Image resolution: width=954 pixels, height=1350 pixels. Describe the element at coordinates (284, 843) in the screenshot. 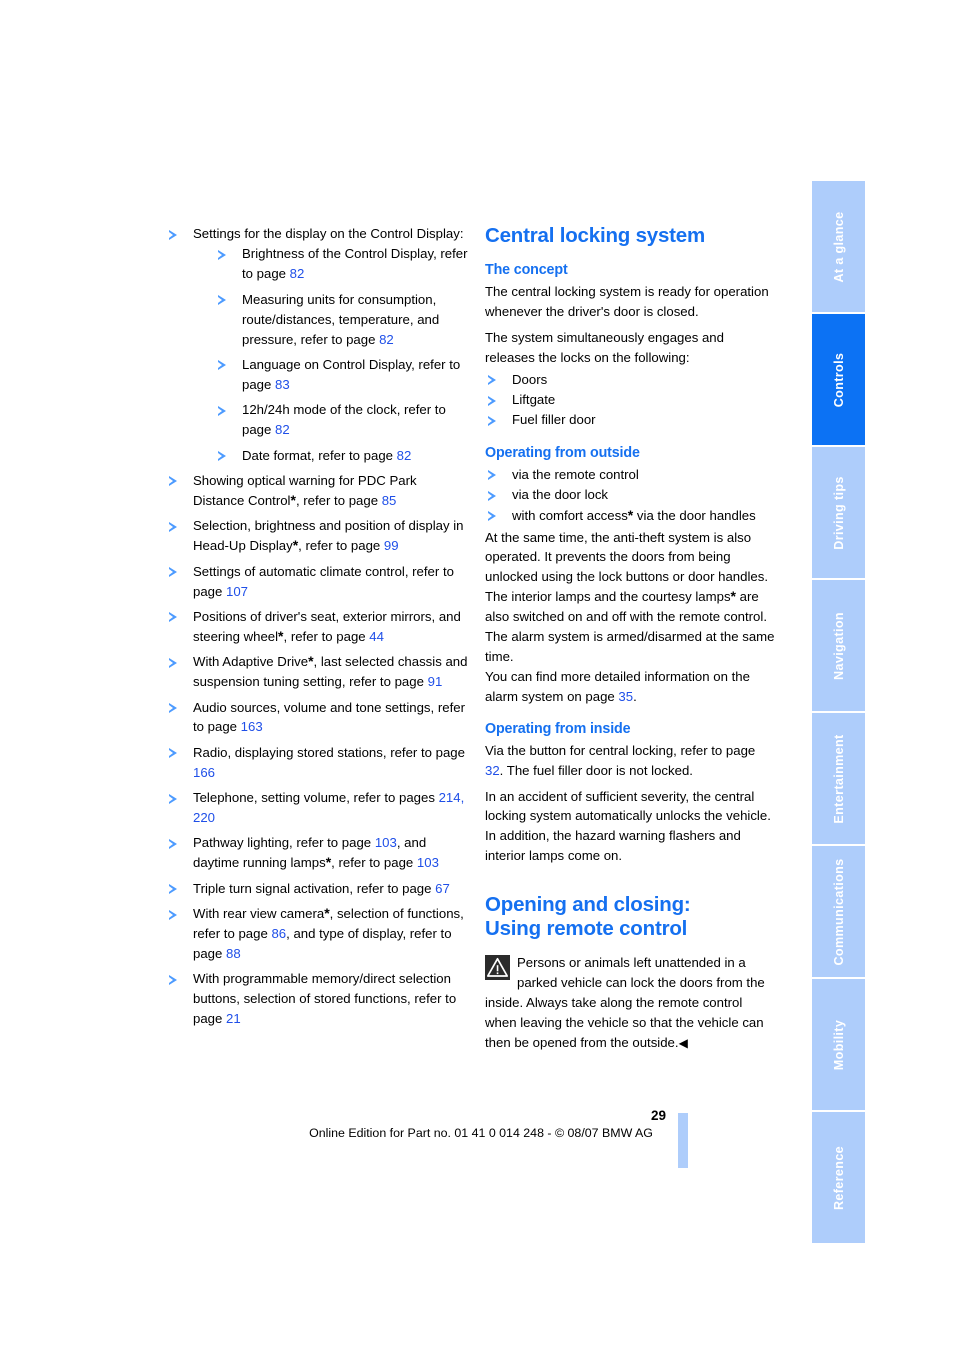

I see `list-item-text: Pathway lighting, refer to page` at that location.